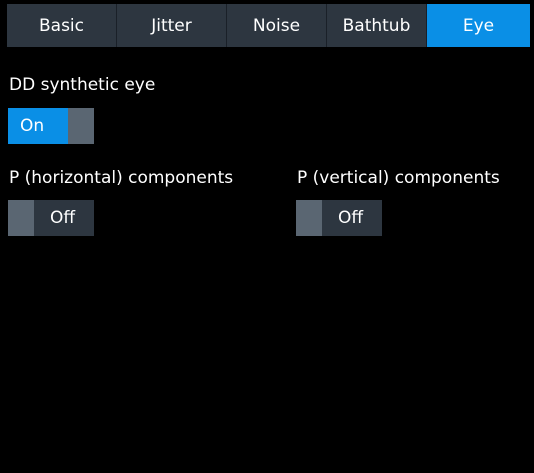  What do you see at coordinates (82, 85) in the screenshot?
I see `dd-synthetic-eye-label: DD synthetic eye` at bounding box center [82, 85].